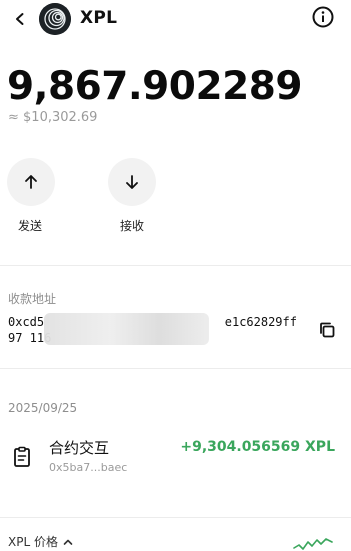  What do you see at coordinates (99, 18) in the screenshot?
I see `token-symbol: XPL` at bounding box center [99, 18].